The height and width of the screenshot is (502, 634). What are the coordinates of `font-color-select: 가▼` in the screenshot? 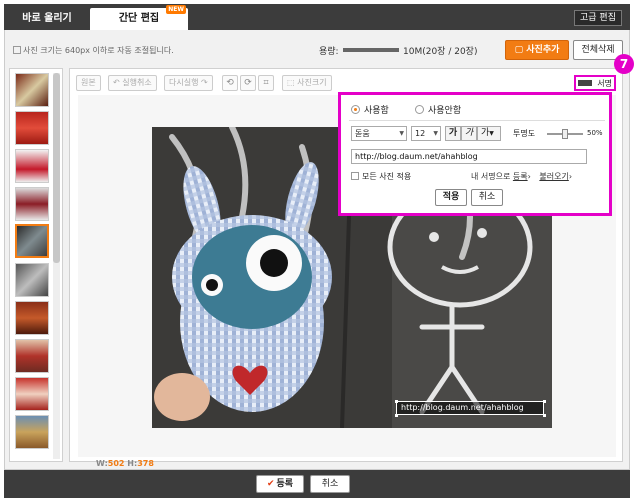 It's located at (489, 133).